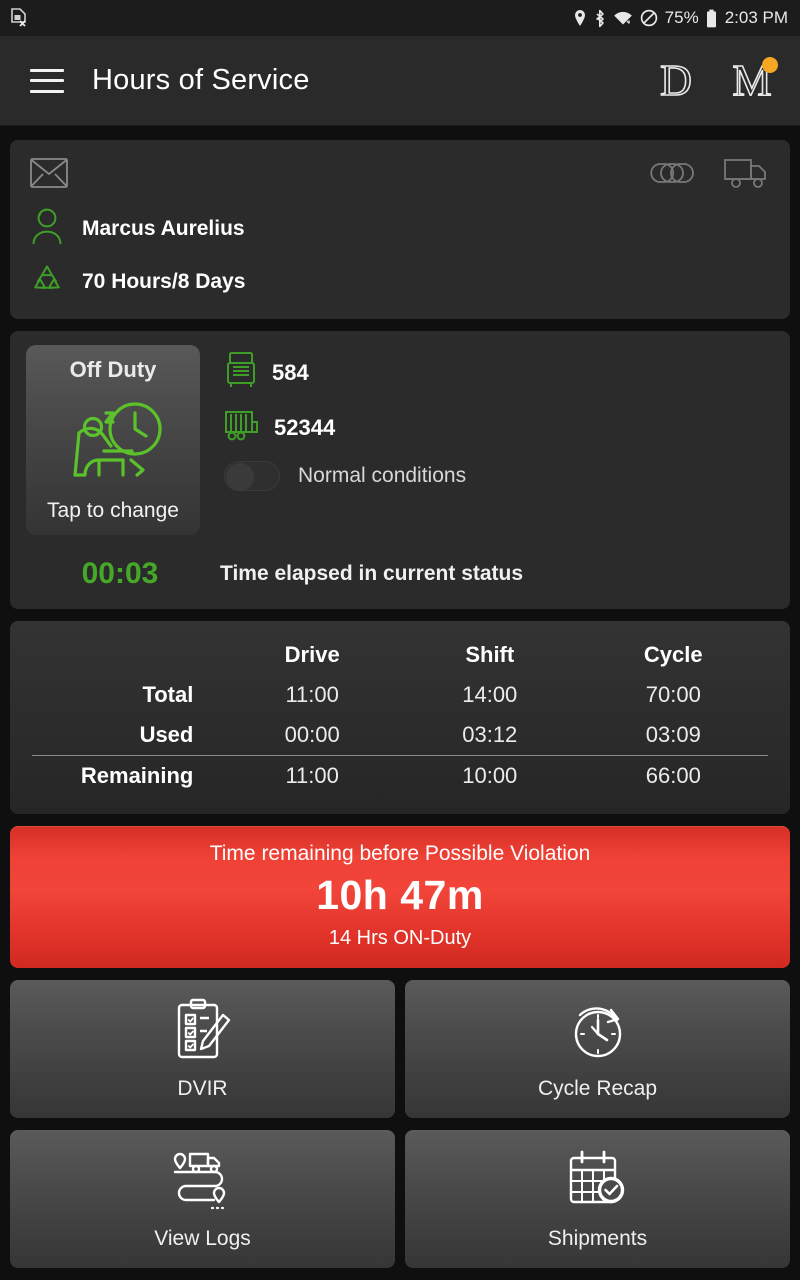  I want to click on driver-name-row: Marcus Aurelius, so click(400, 228).